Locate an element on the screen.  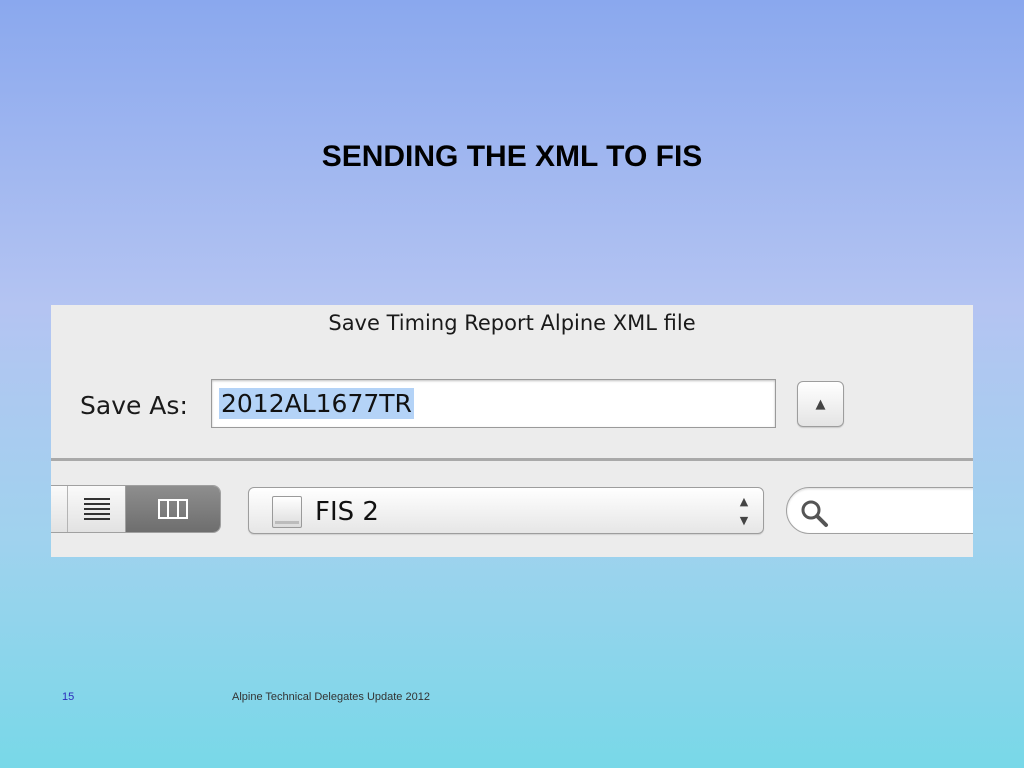
drive-icon is located at coordinates (287, 512).